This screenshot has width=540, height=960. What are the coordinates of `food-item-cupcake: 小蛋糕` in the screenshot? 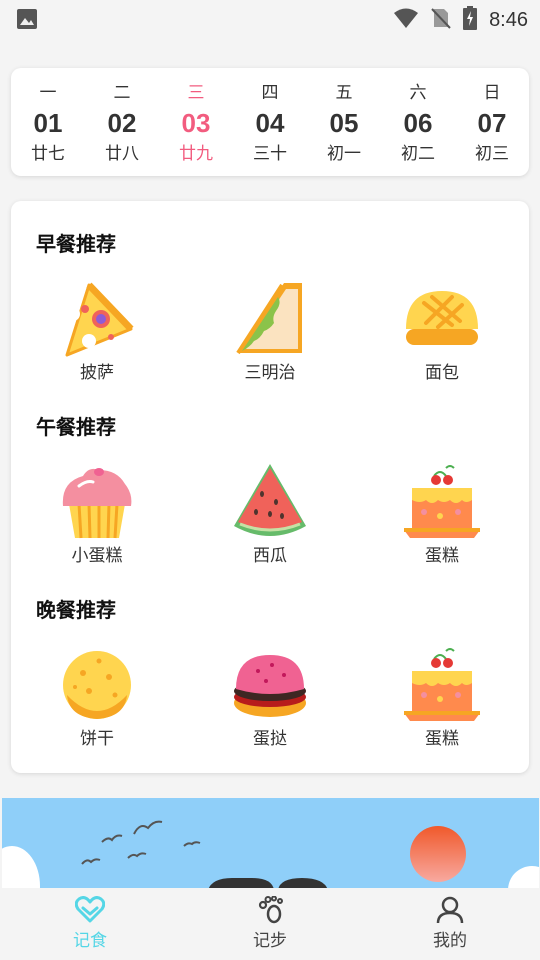 It's located at (97, 516).